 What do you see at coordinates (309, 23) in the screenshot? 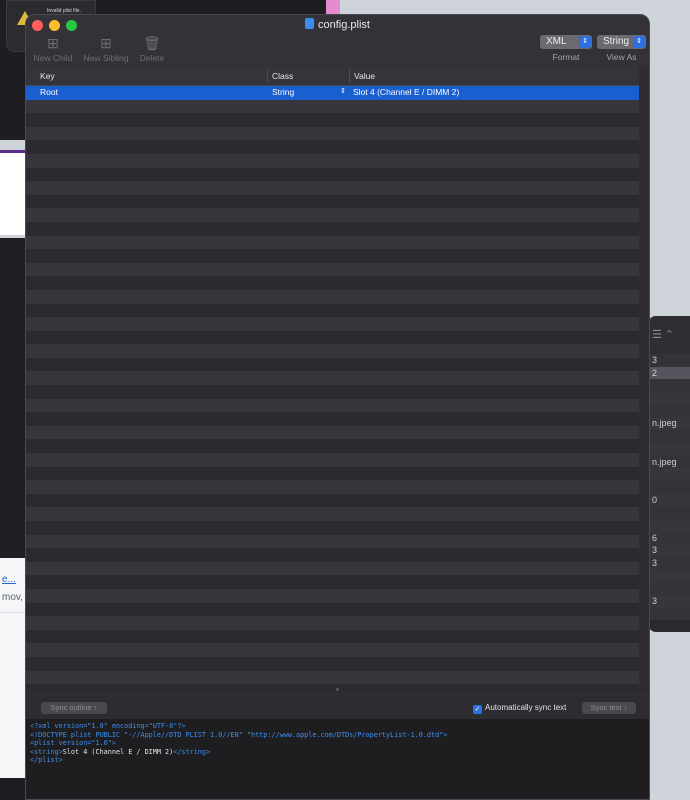
I see `document-icon` at bounding box center [309, 23].